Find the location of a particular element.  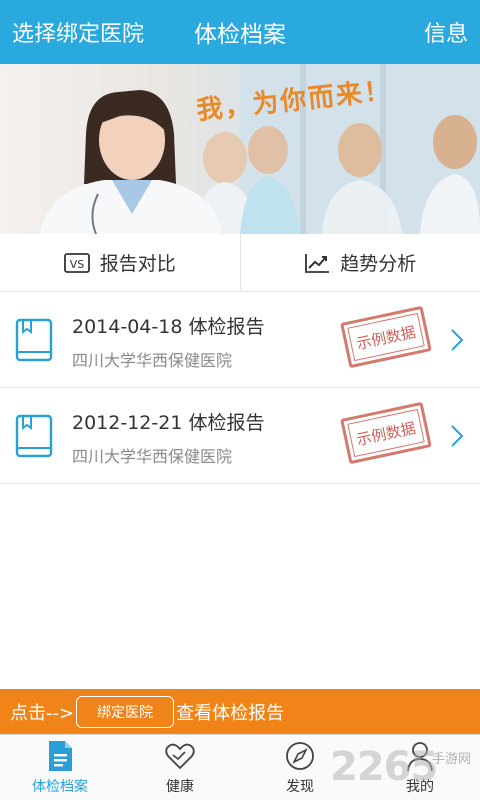

report-title: 2014-04-18 体检报告 is located at coordinates (168, 327).